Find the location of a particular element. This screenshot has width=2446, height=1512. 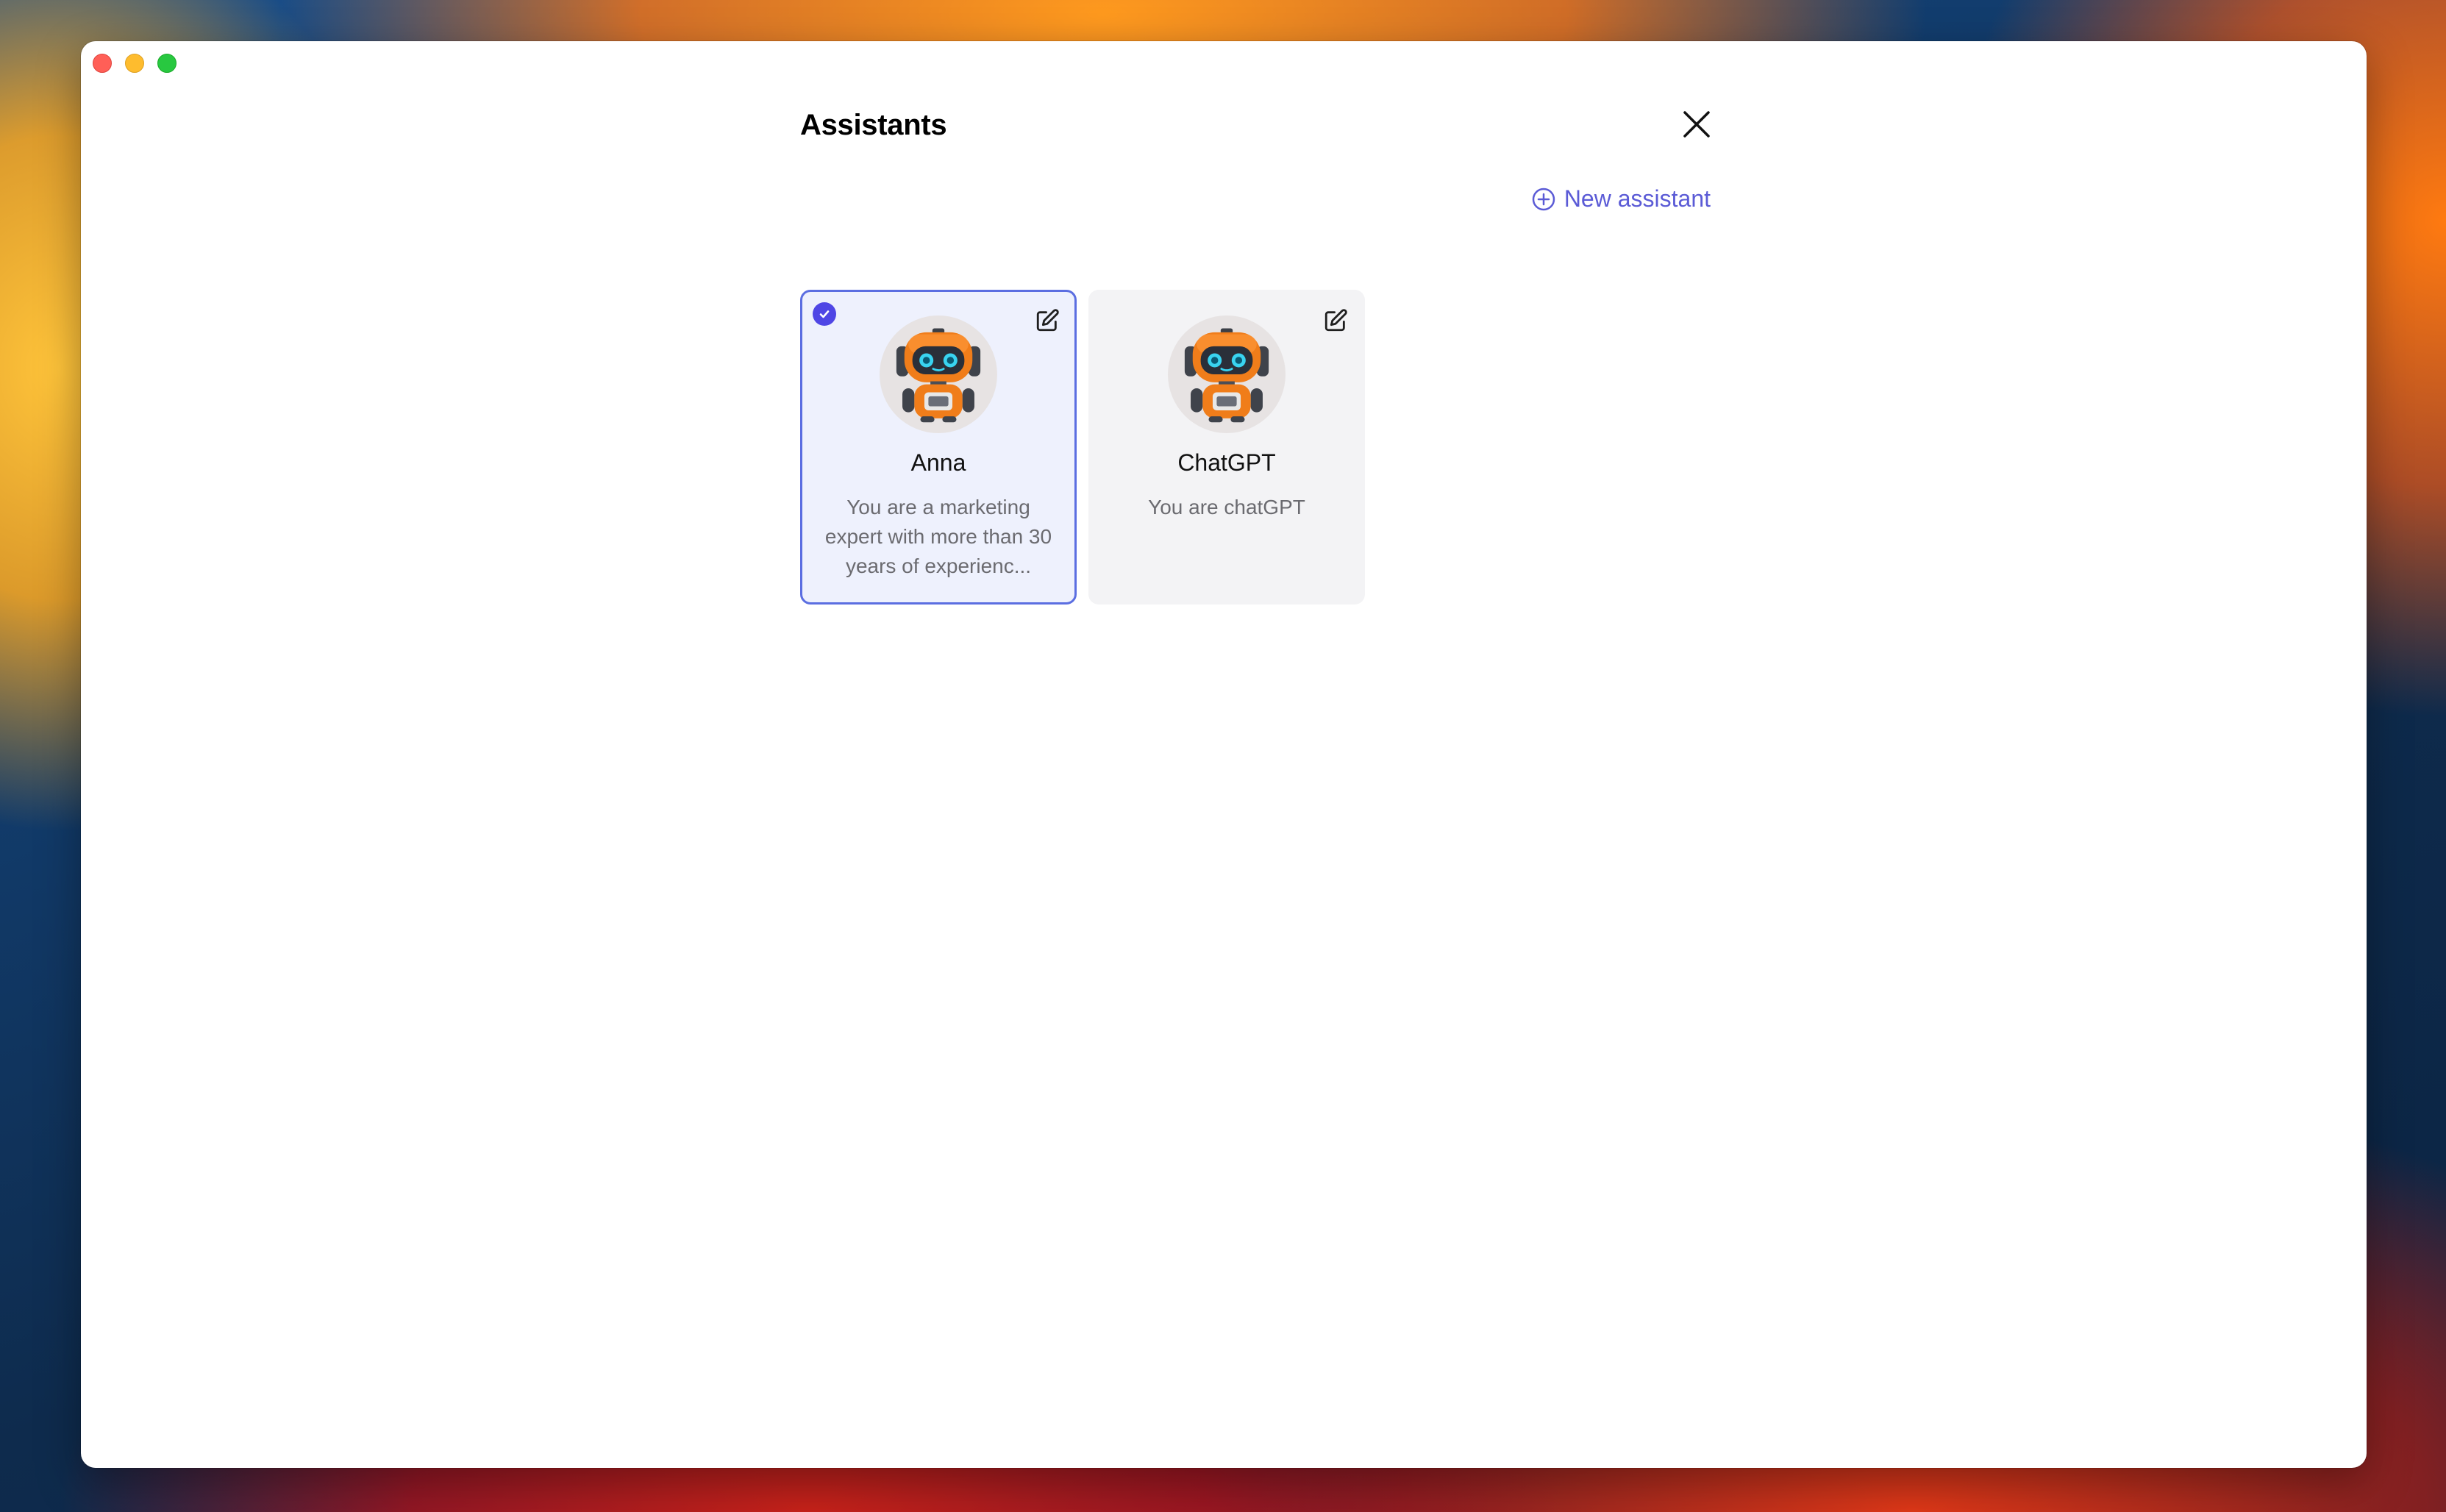

assistant-description: You are chatGPT is located at coordinates (1226, 507).